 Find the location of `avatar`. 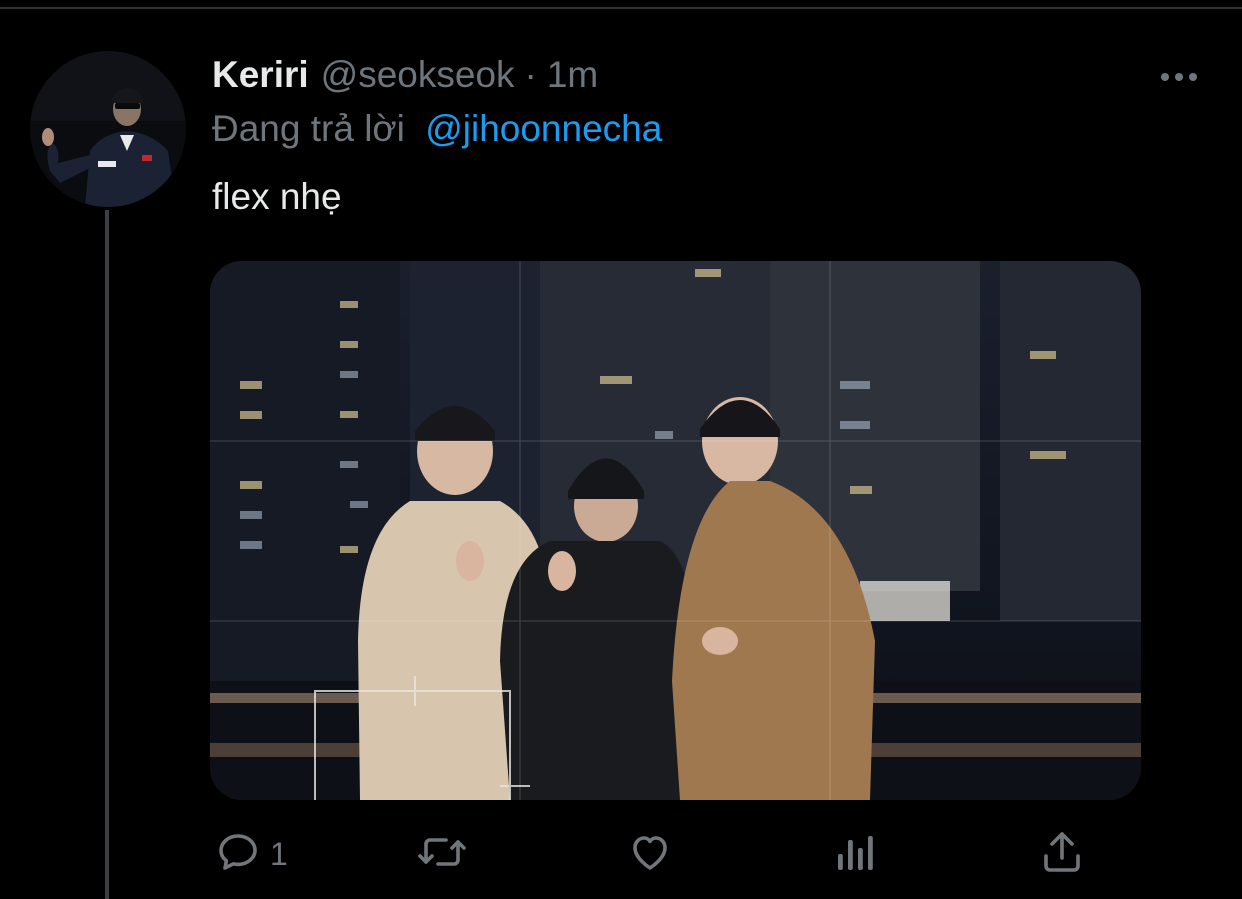

avatar is located at coordinates (108, 129).